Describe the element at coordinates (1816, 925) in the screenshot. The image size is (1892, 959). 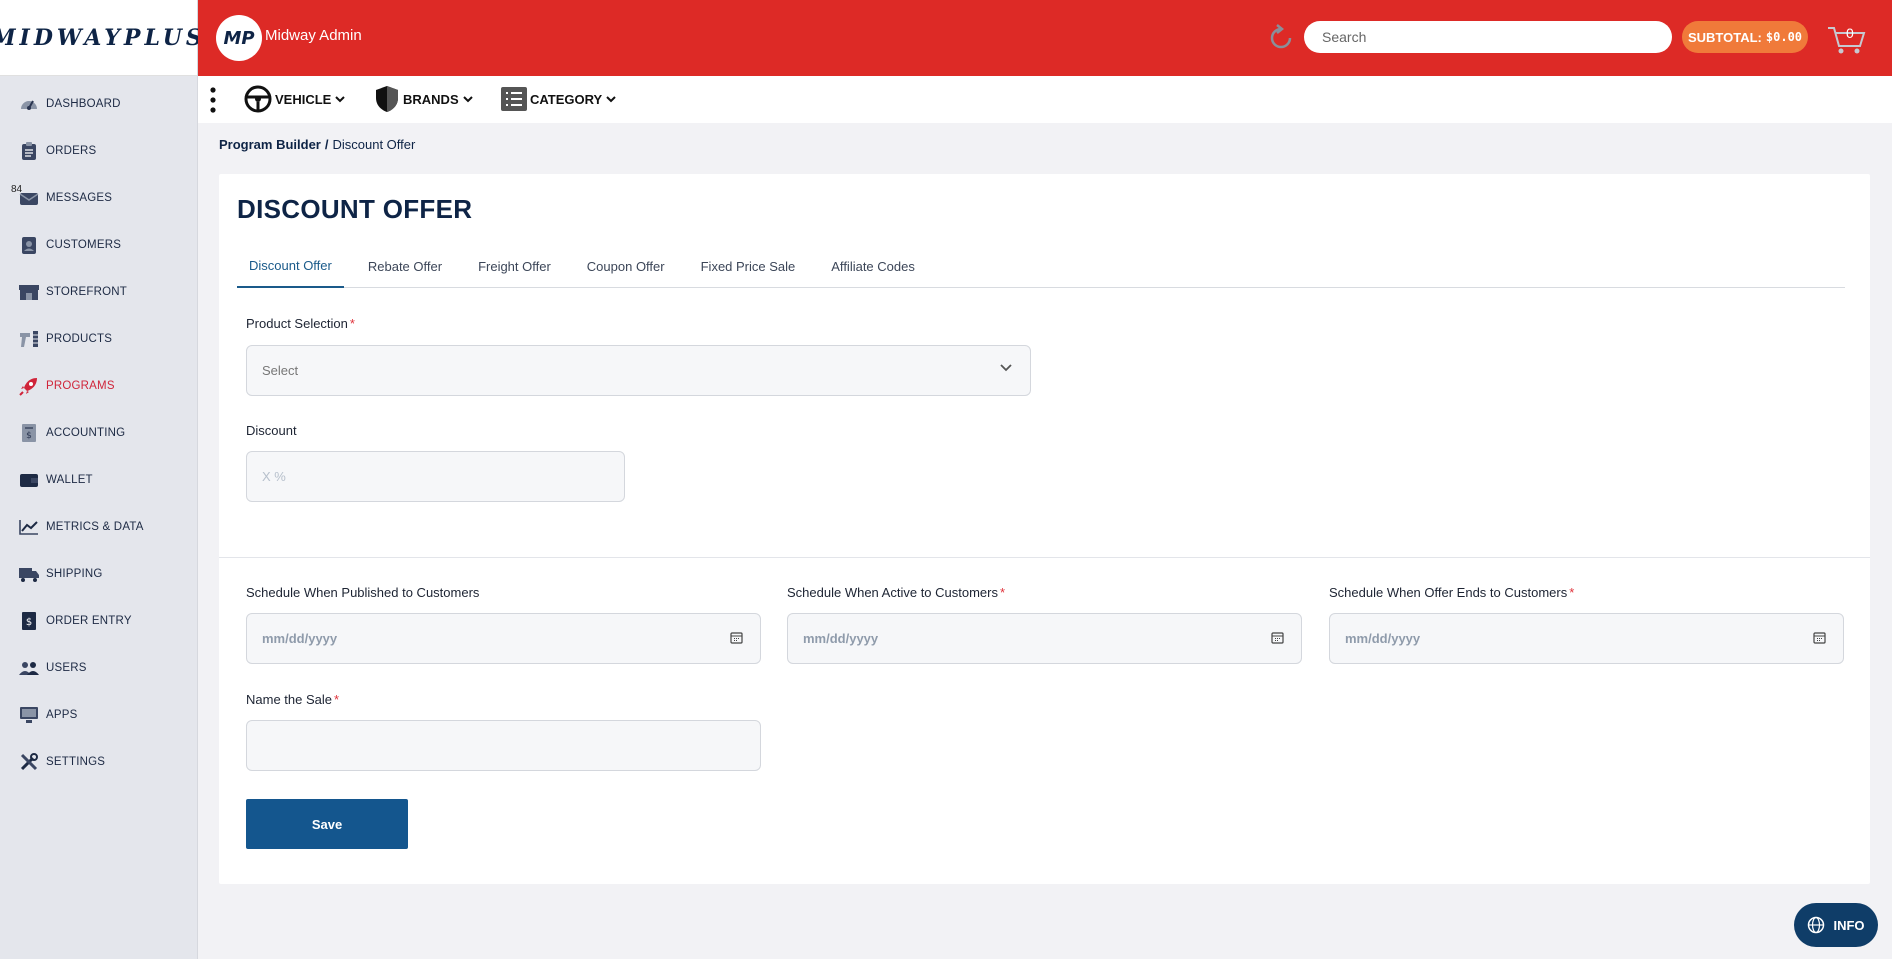
I see `globe-icon` at that location.